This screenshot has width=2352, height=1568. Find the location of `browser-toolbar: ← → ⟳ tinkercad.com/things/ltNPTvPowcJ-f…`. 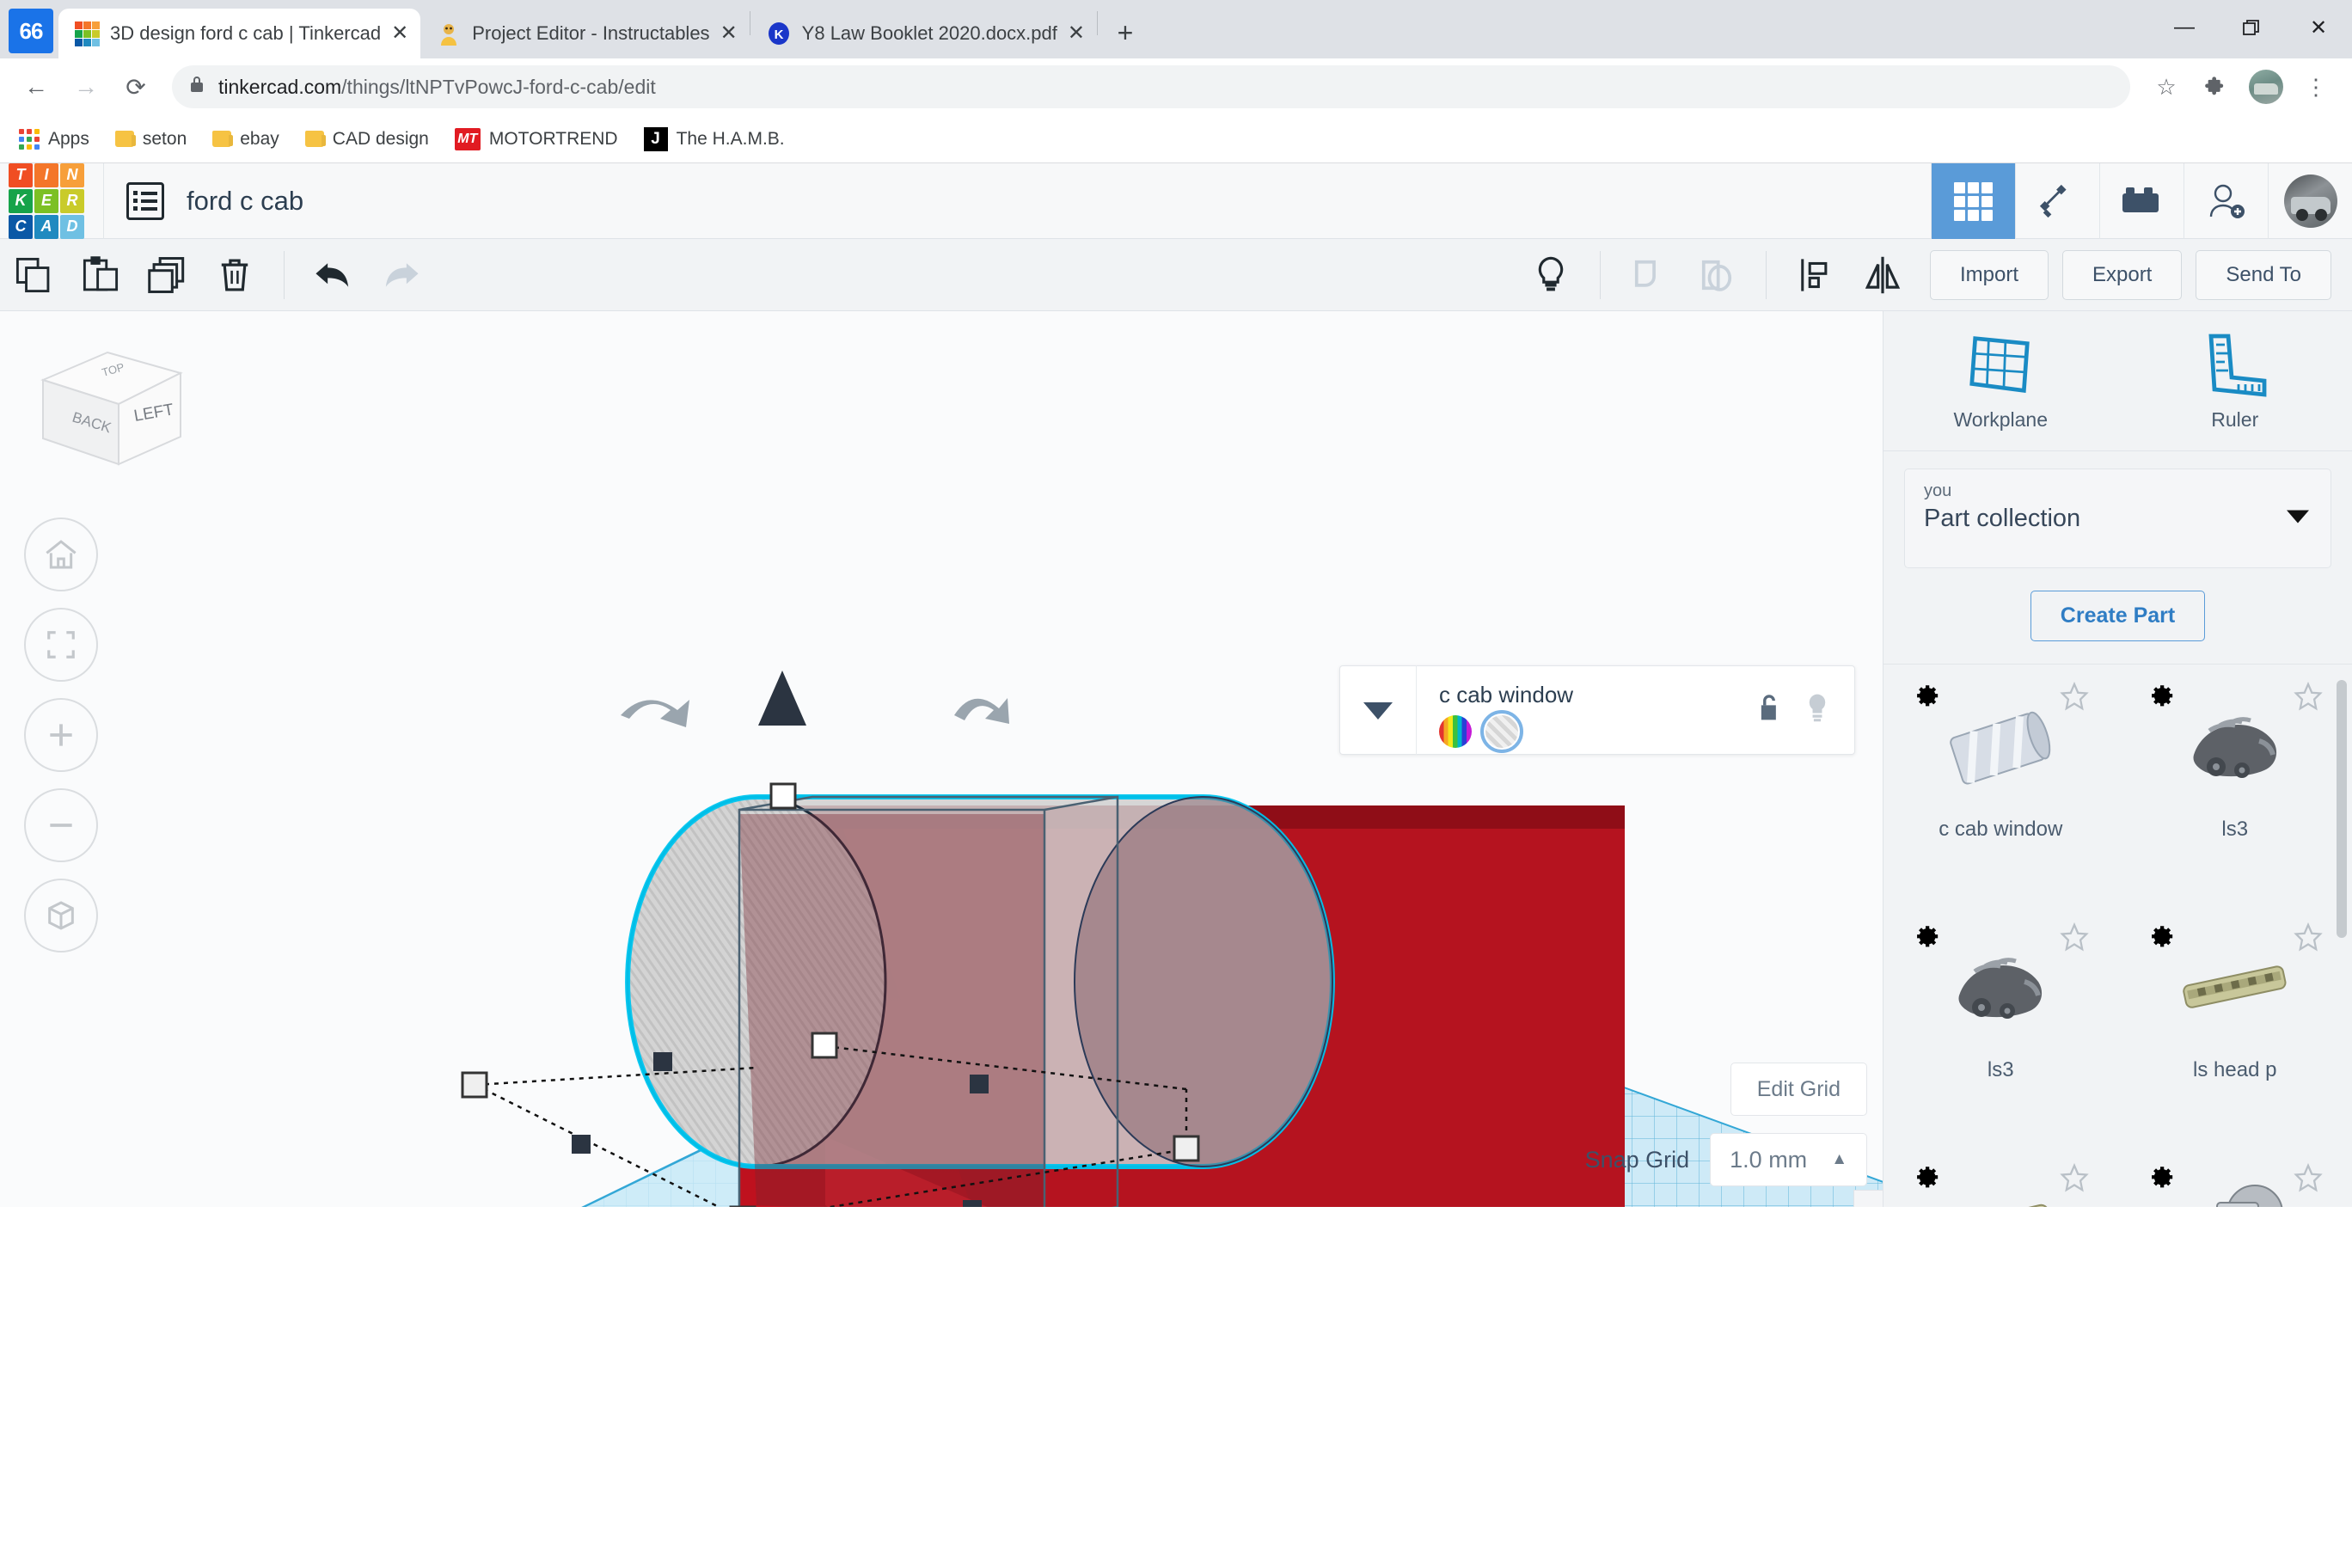

browser-toolbar: ← → ⟳ tinkercad.com/things/ltNPTvPowcJ-f… is located at coordinates (1176, 86).